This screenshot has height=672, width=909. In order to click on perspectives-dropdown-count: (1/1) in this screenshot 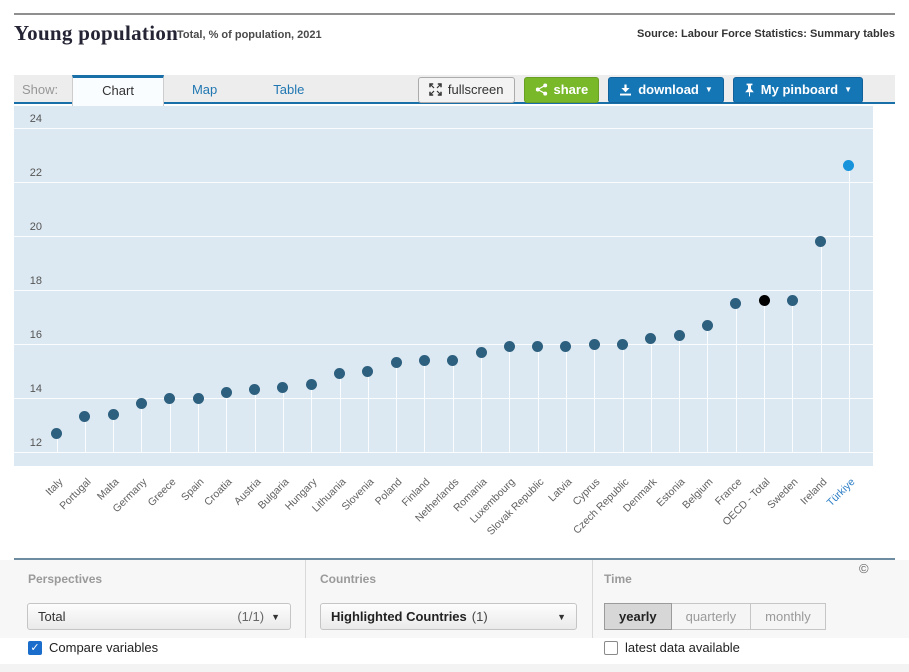, I will do `click(251, 616)`.